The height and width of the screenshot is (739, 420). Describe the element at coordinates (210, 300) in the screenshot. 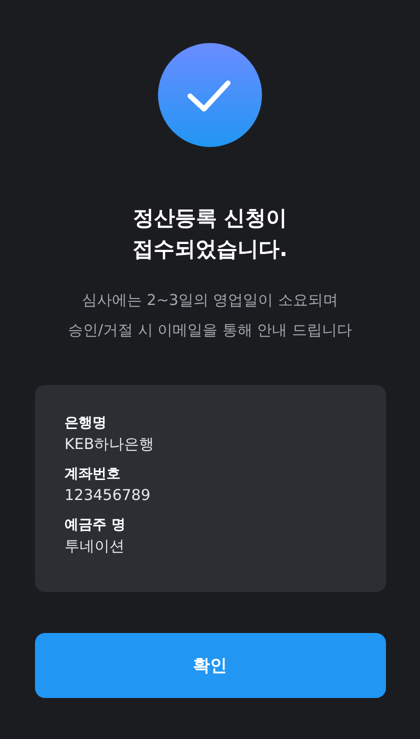

I see `description-line: 심사에는 2~3일의 영업일이 소요되며` at that location.